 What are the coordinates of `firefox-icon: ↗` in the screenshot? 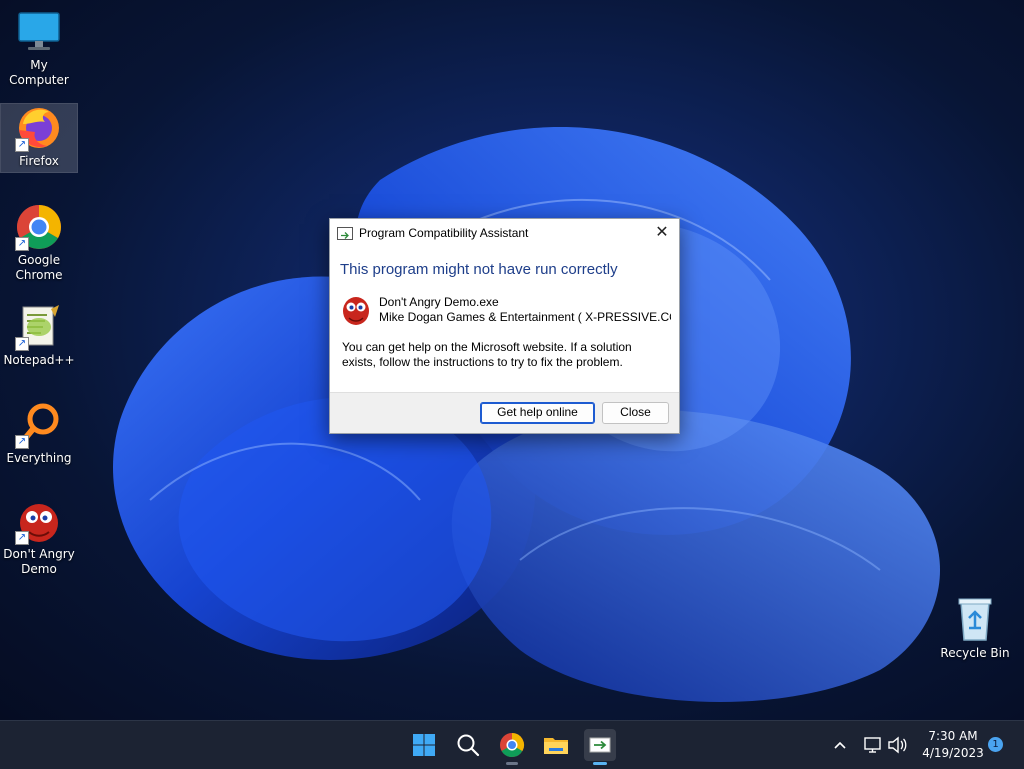 It's located at (39, 128).